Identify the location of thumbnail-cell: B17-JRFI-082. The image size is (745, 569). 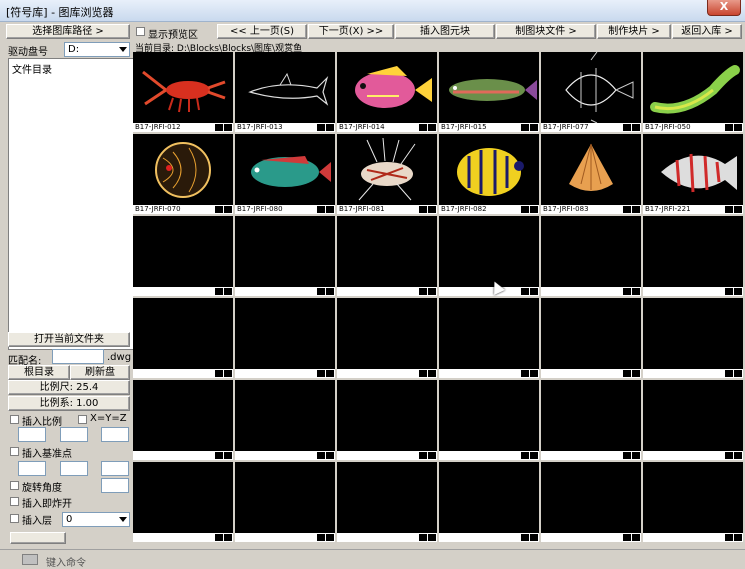
(489, 174).